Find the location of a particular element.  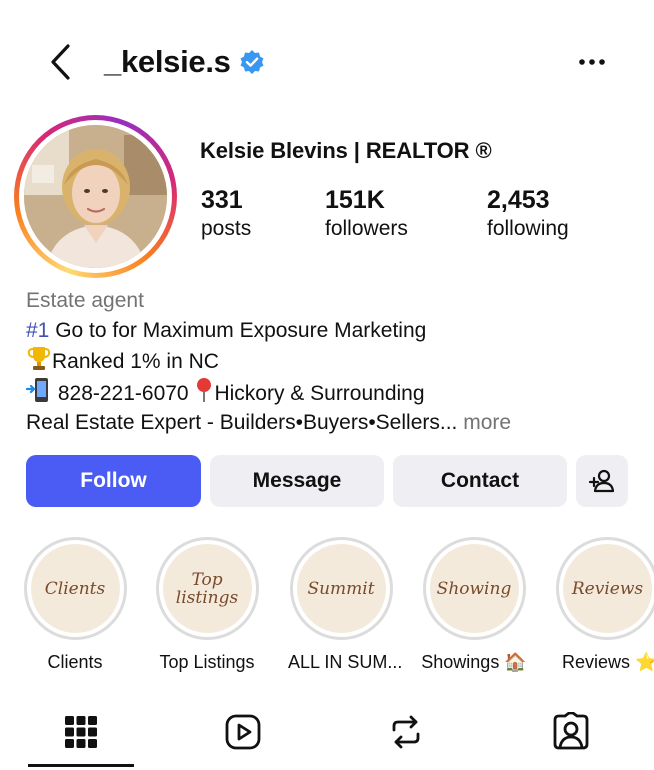

followers-count: 151K is located at coordinates (355, 200).